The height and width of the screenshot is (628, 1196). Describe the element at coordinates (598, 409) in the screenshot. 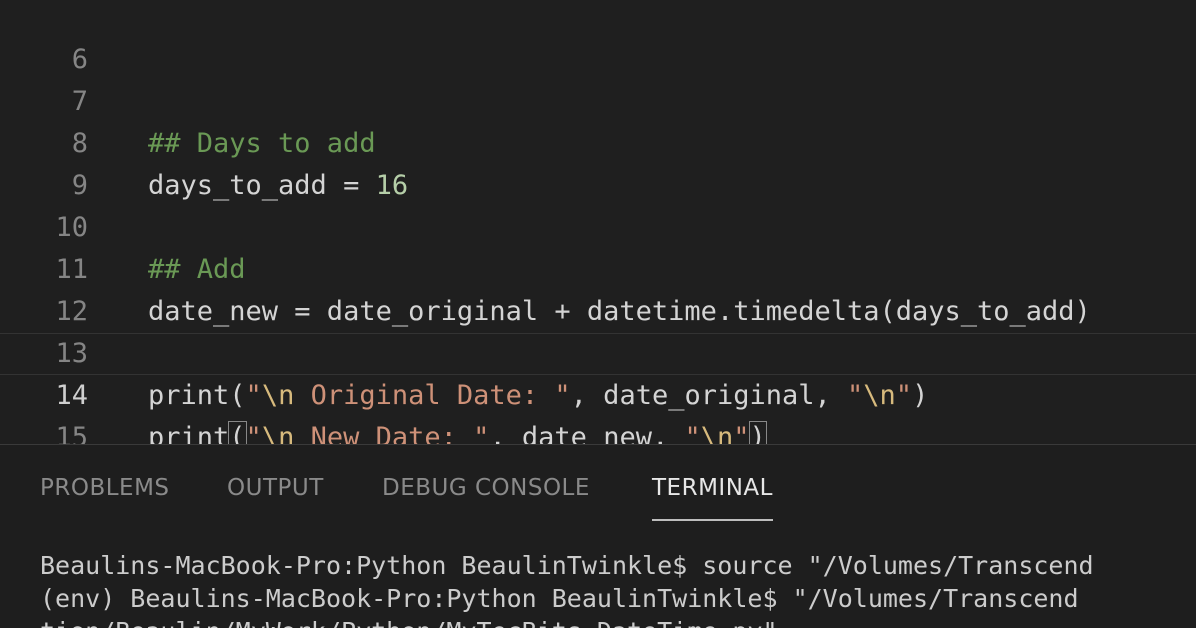

I see `code-line: 15` at that location.